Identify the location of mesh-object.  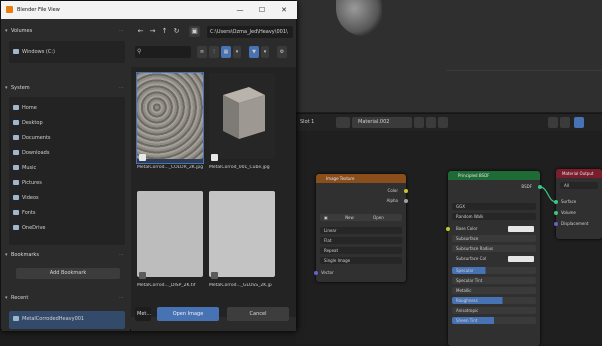
(359, 18).